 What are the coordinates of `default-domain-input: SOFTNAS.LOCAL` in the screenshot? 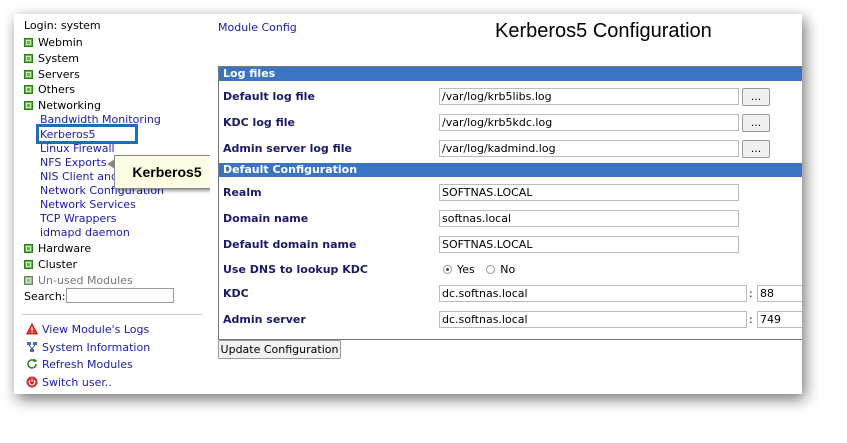 It's located at (589, 244).